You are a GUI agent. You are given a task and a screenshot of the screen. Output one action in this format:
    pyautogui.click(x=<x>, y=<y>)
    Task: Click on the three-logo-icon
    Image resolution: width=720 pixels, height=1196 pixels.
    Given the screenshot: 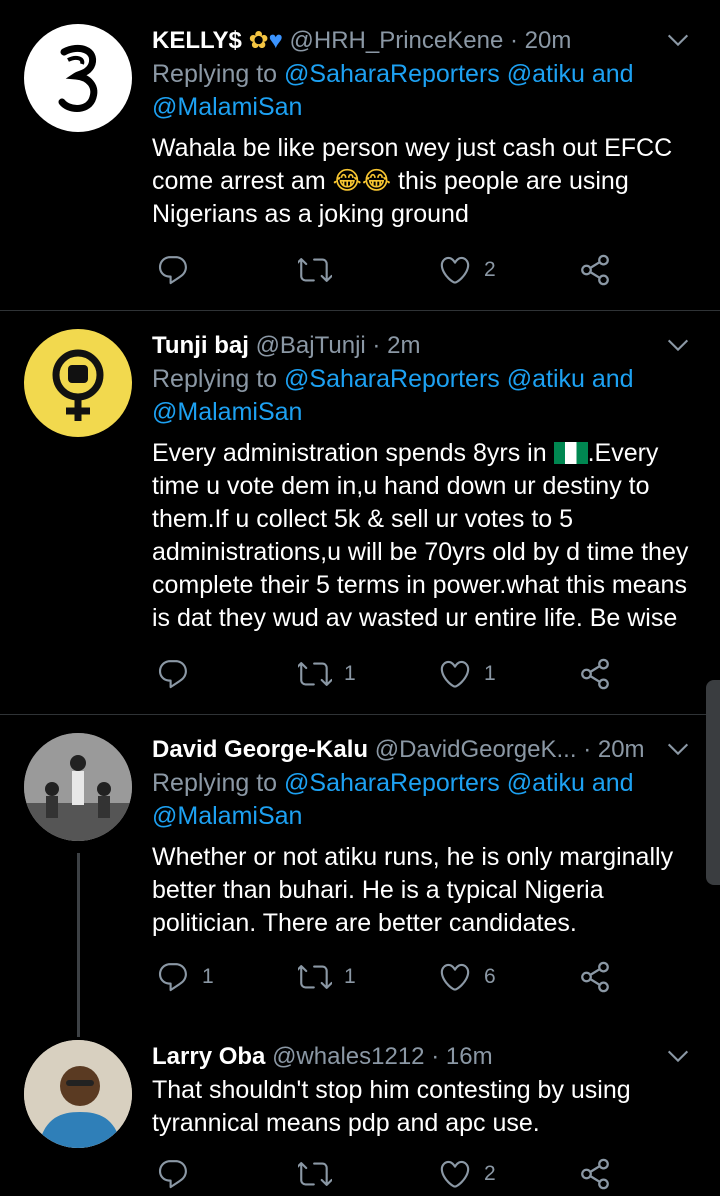 What is the action you would take?
    pyautogui.click(x=78, y=78)
    